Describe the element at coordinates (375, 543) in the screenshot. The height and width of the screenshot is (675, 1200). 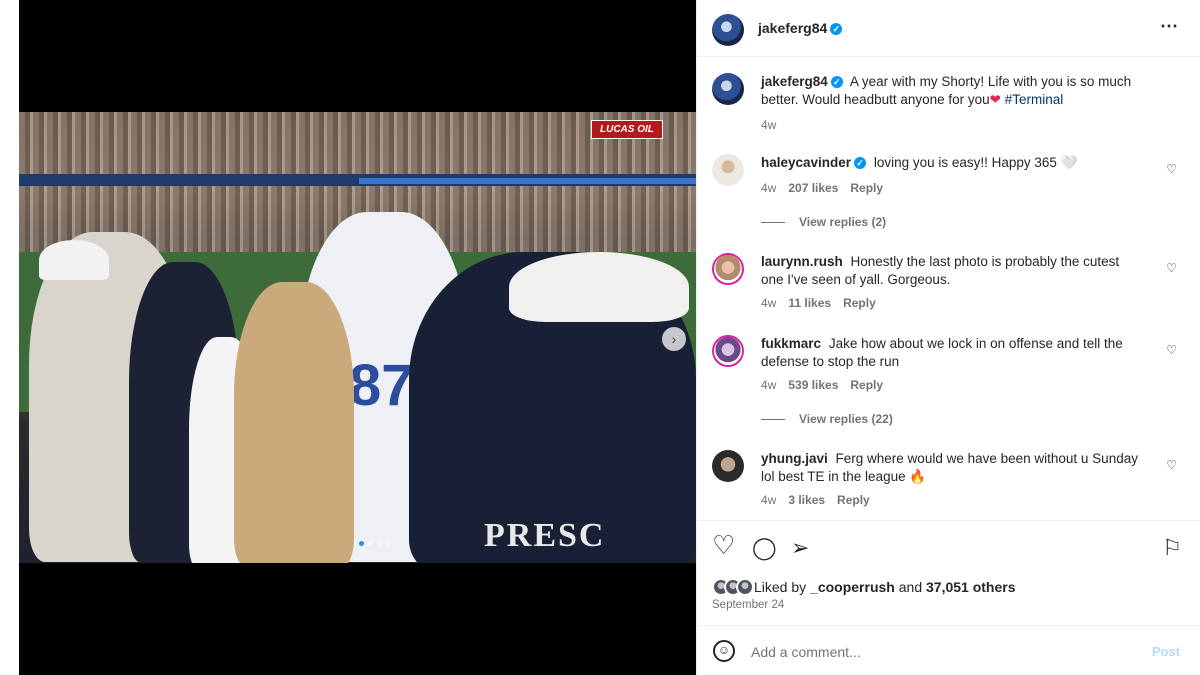
I see `carousel-indicator` at that location.